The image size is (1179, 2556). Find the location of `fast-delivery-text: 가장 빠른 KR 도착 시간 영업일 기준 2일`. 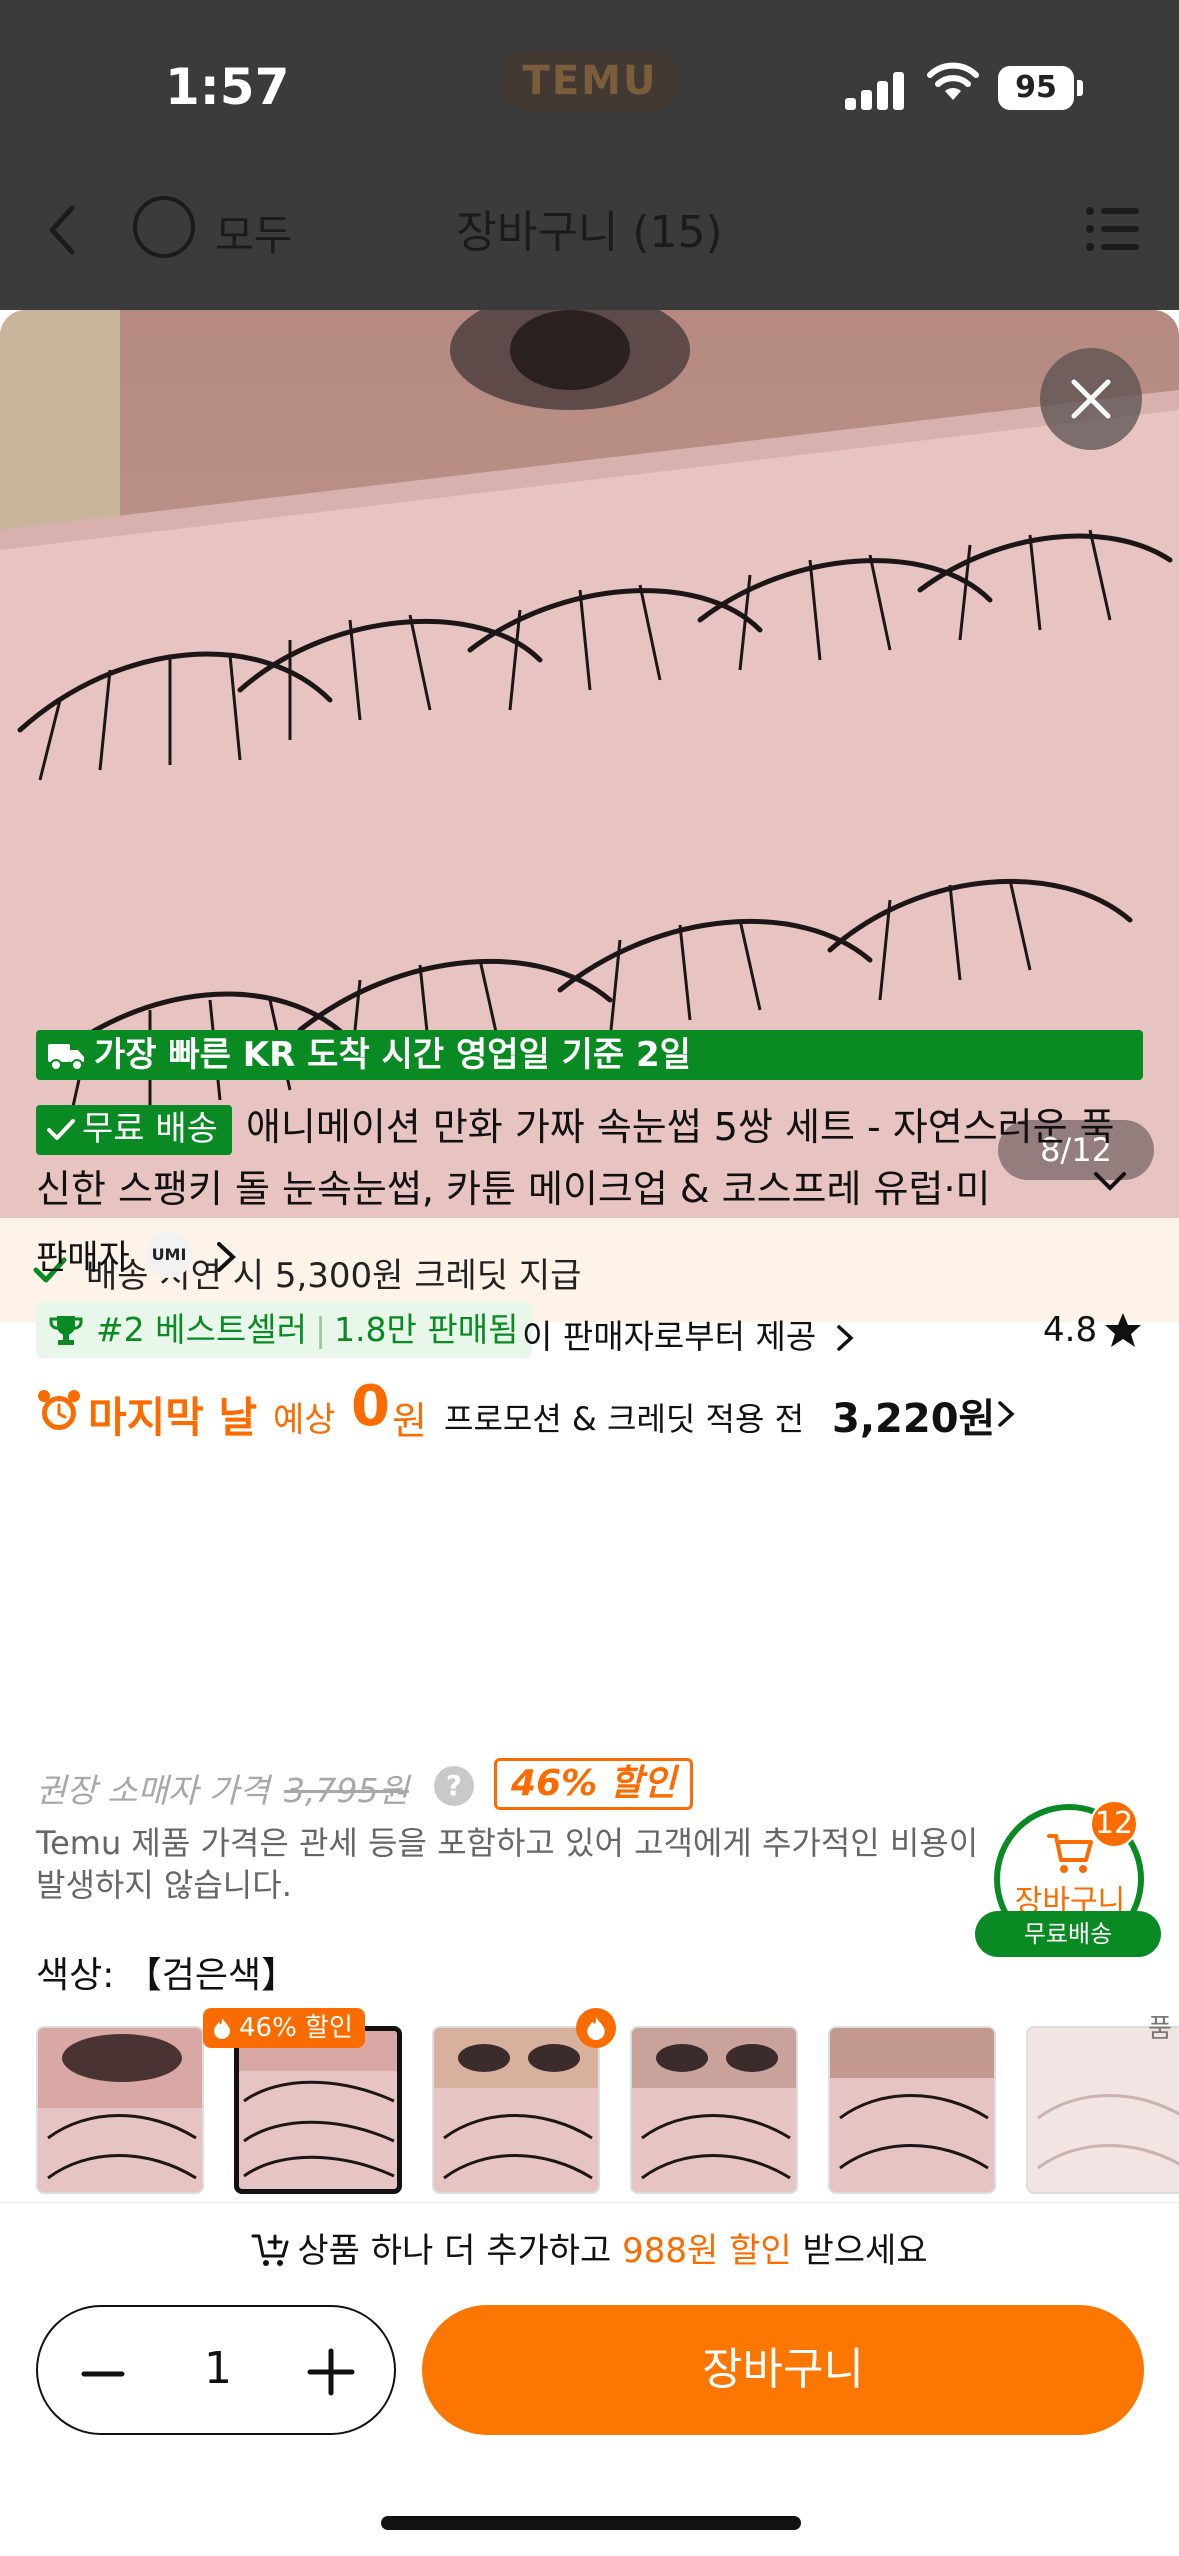

fast-delivery-text: 가장 빠른 KR 도착 시간 영업일 기준 2일 is located at coordinates (392, 1055).